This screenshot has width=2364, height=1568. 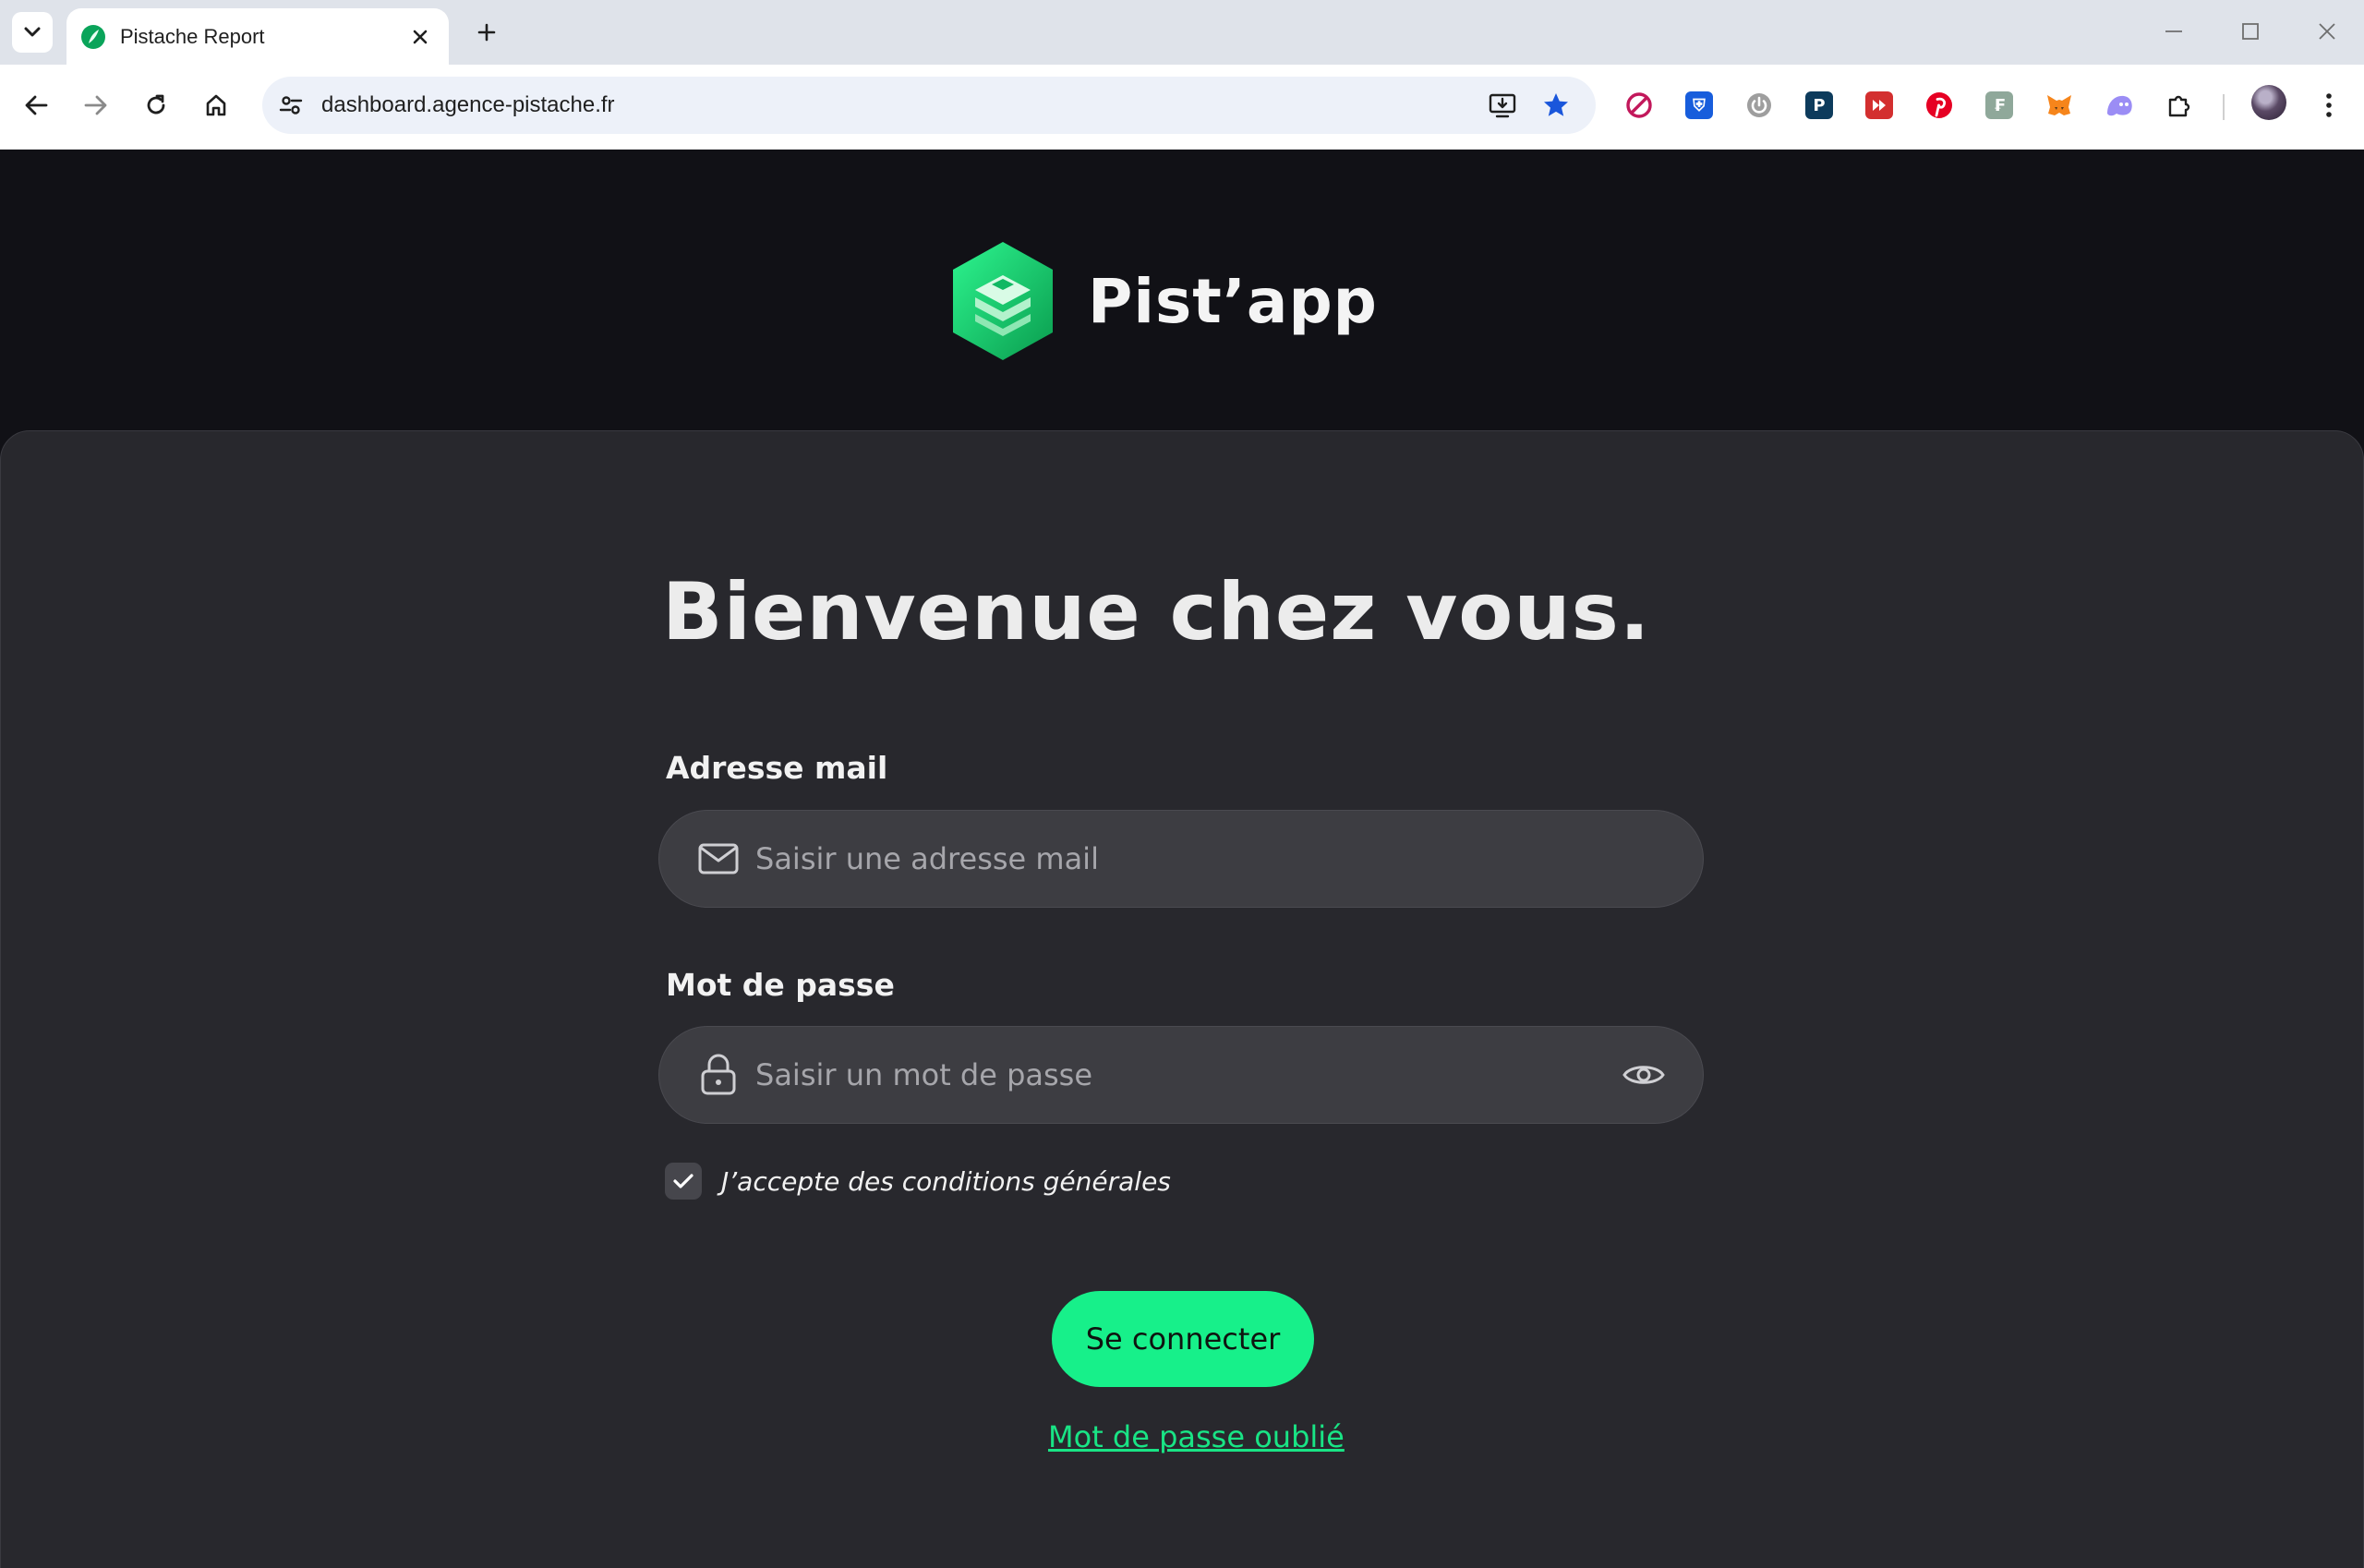 What do you see at coordinates (1187, 1075) in the screenshot?
I see `password-input` at bounding box center [1187, 1075].